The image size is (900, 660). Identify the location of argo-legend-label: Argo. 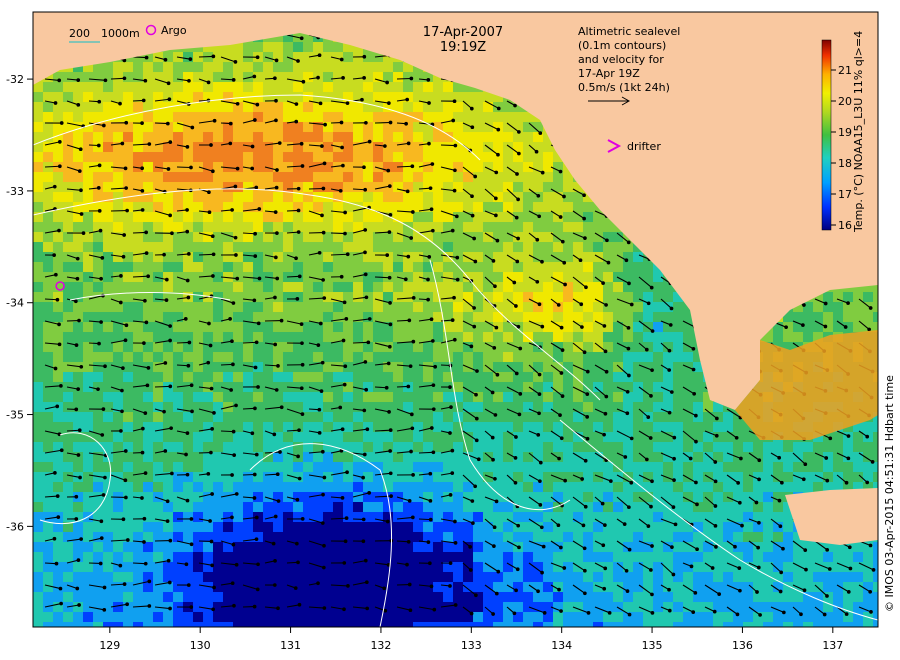
(174, 30).